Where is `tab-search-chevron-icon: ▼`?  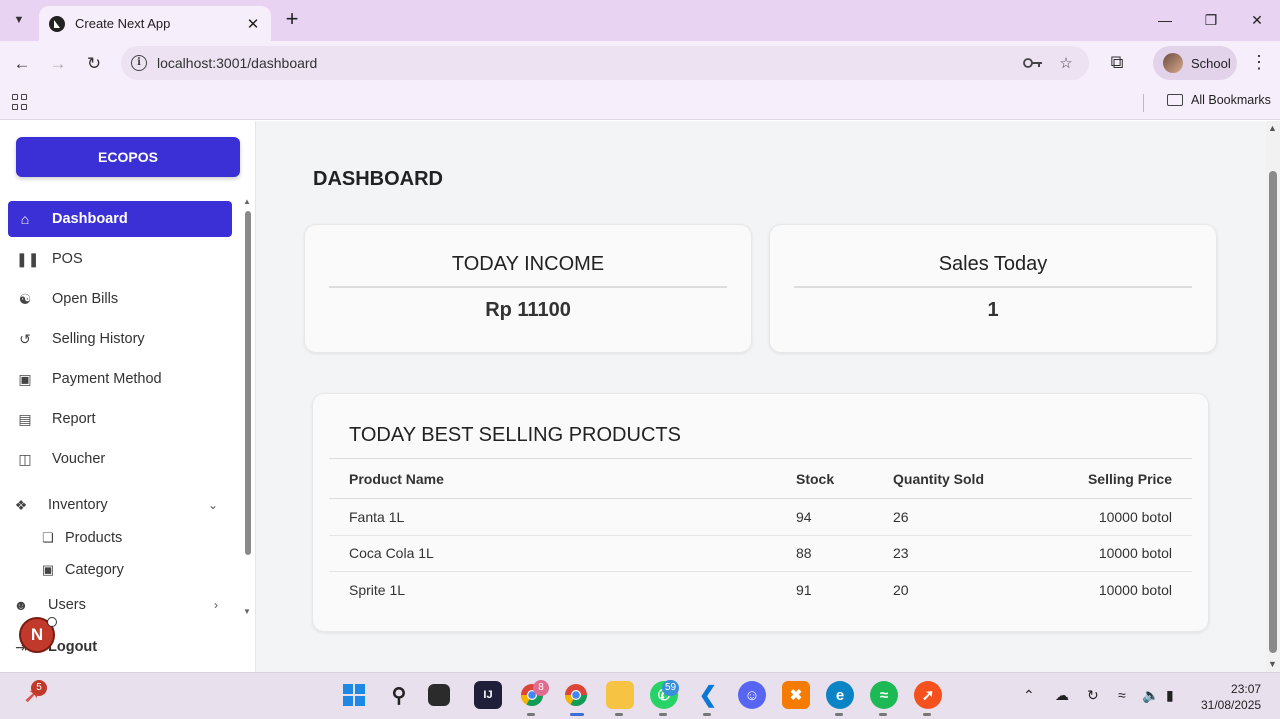 tab-search-chevron-icon: ▼ is located at coordinates (19, 20).